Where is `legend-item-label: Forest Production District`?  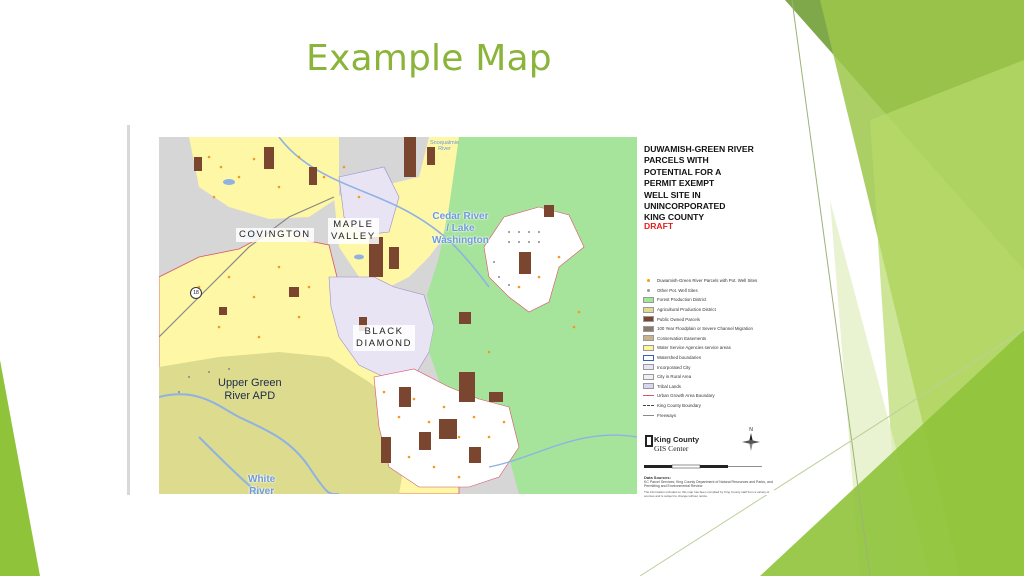
legend-item-label: Forest Production District is located at coordinates (682, 300).